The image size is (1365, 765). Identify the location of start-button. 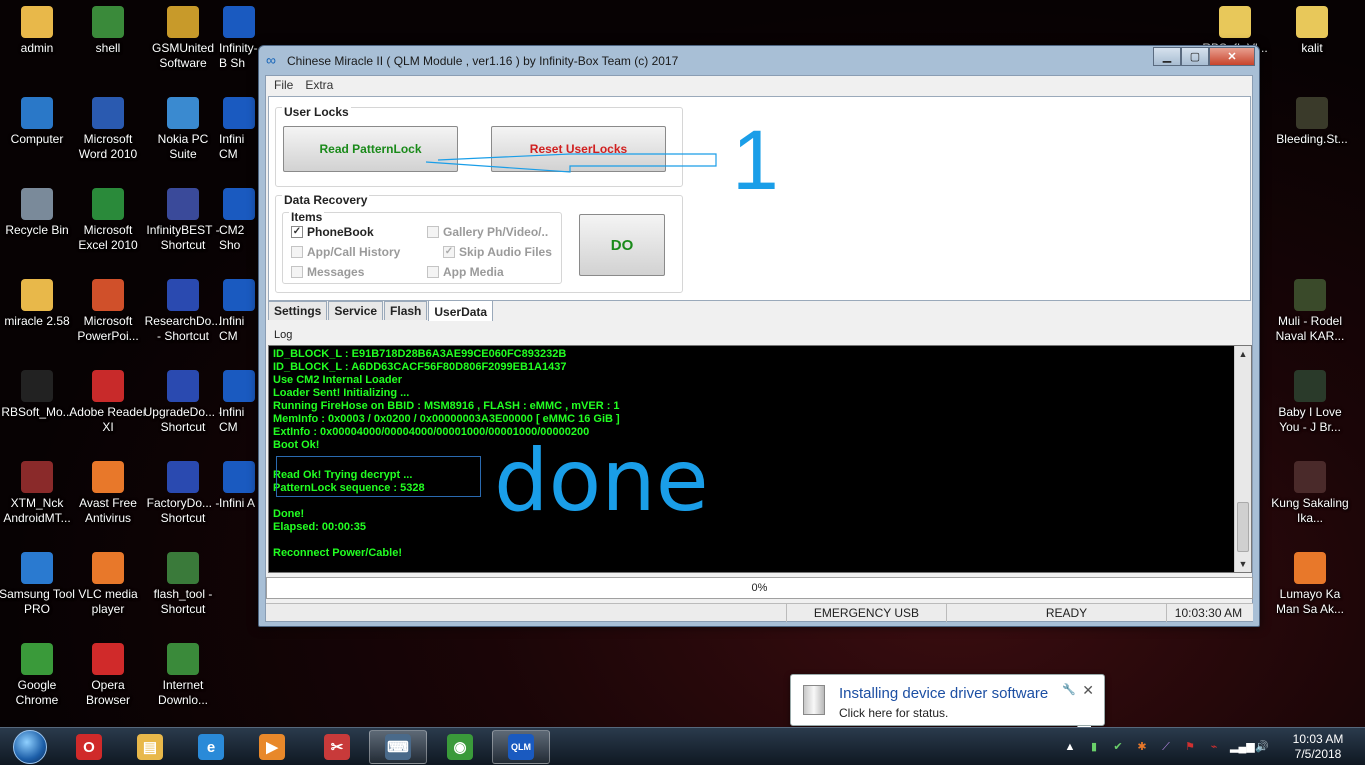
(30, 747).